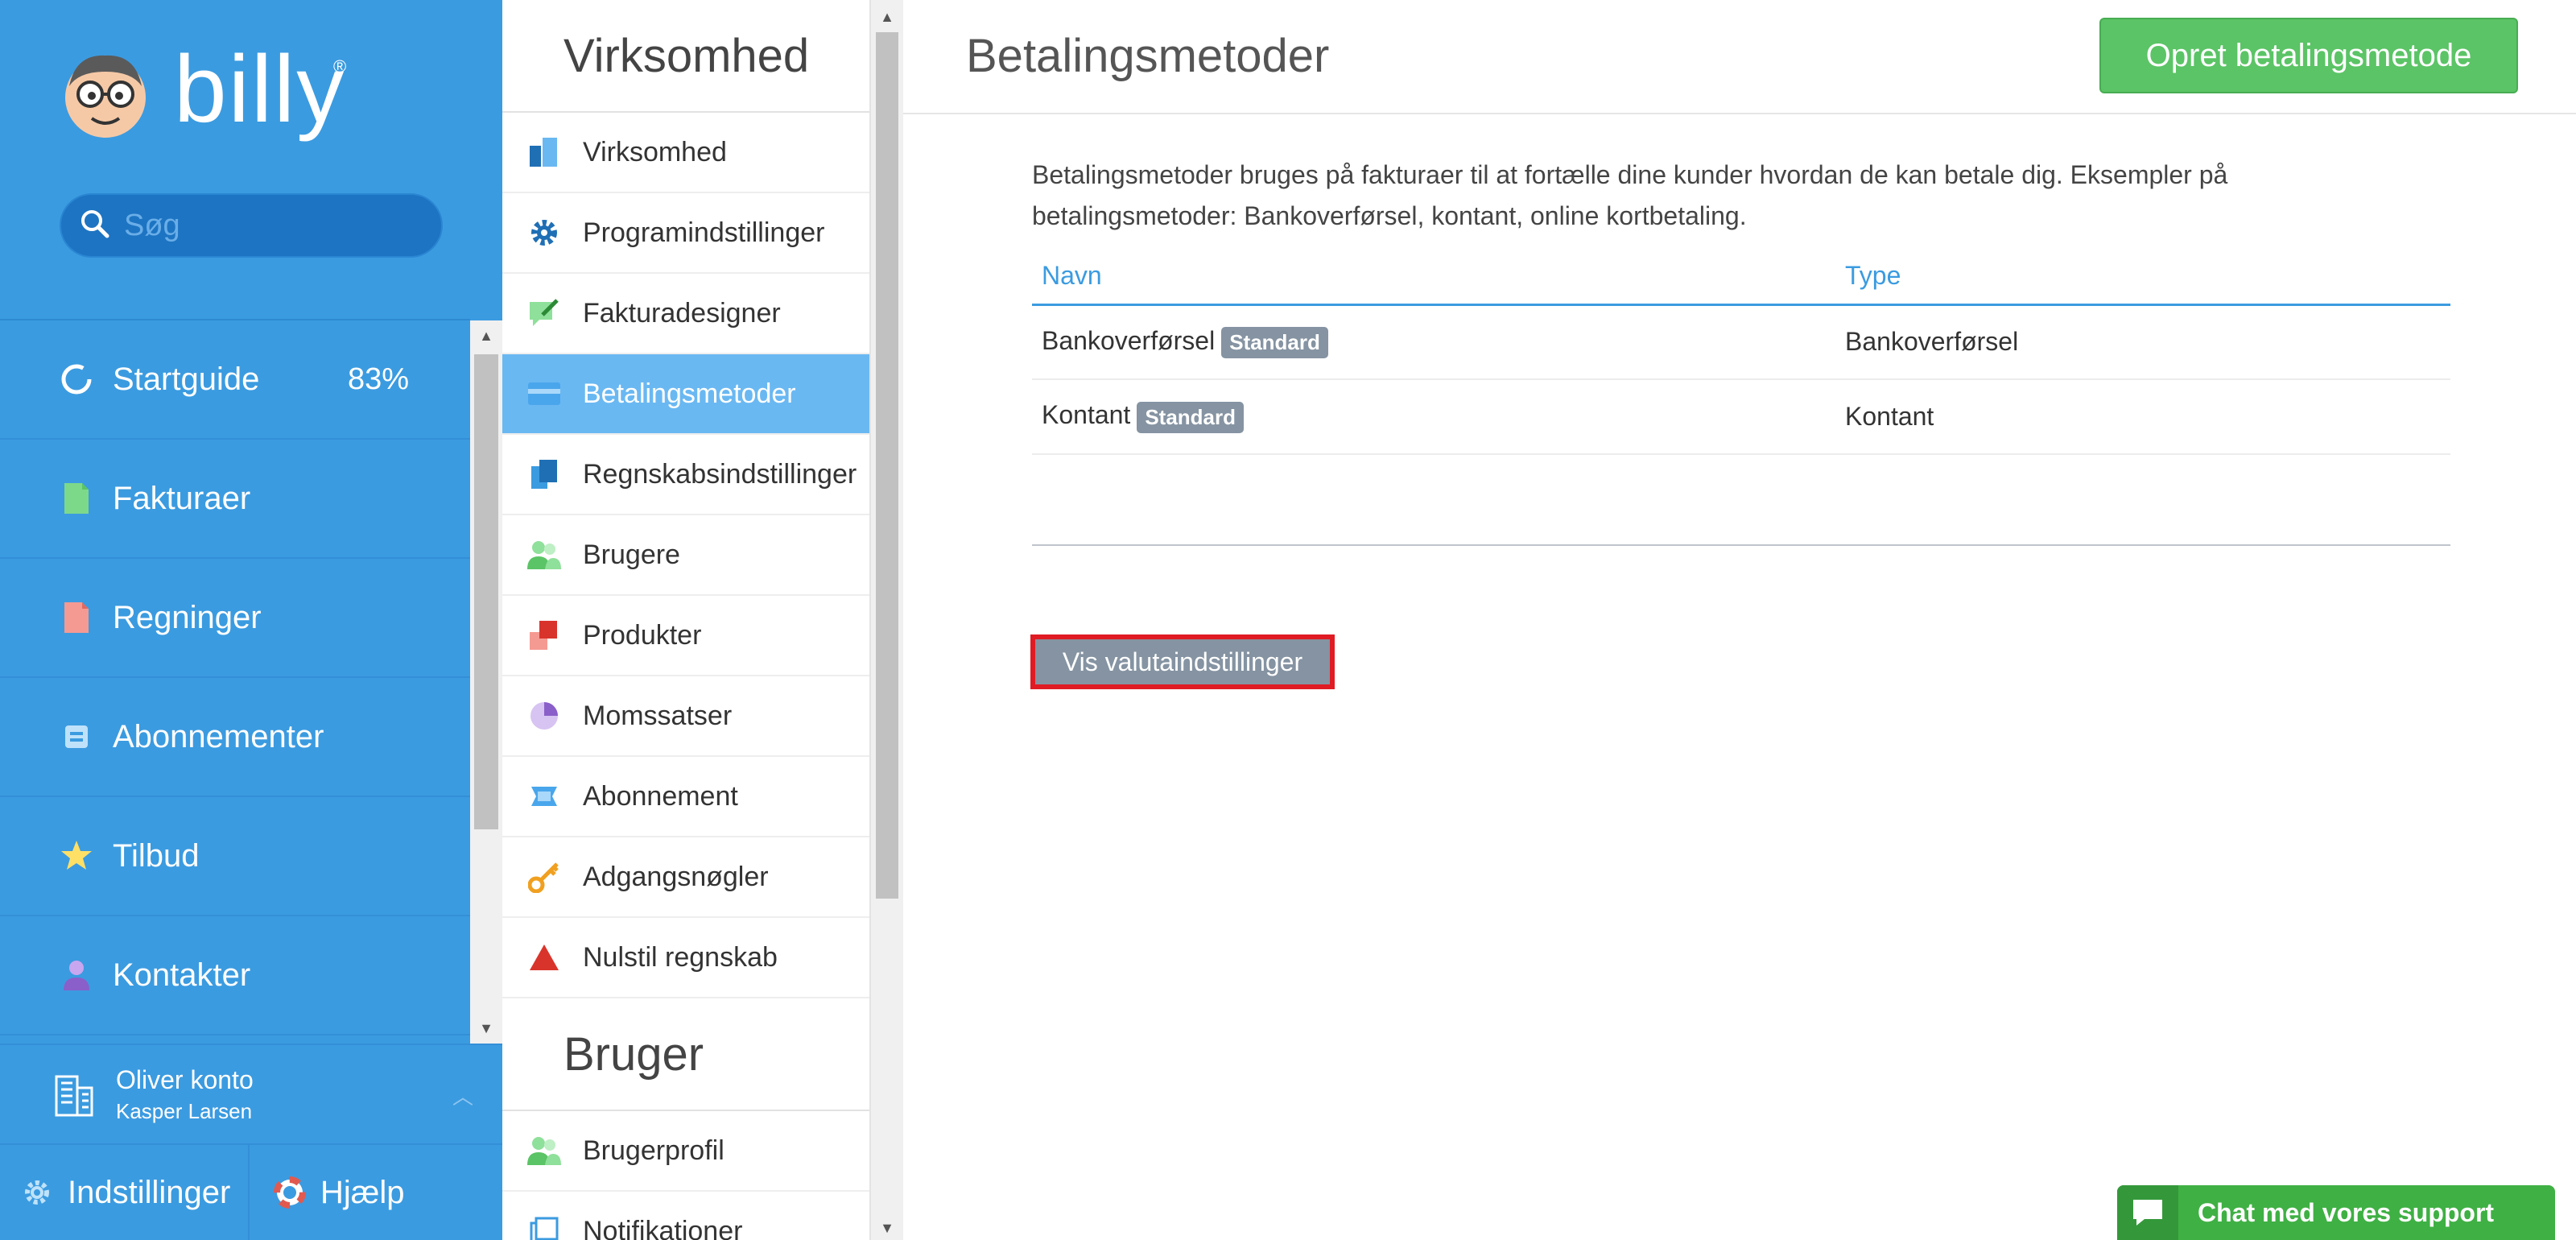  I want to click on help-button: Hjælp, so click(327, 1192).